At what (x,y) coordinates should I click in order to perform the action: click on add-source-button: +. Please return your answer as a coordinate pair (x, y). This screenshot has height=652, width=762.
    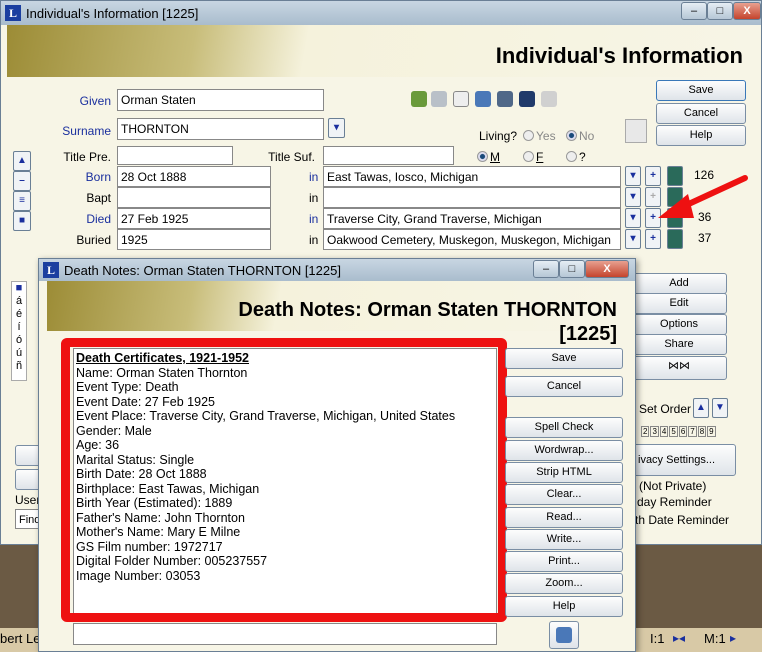
    Looking at the image, I should click on (653, 239).